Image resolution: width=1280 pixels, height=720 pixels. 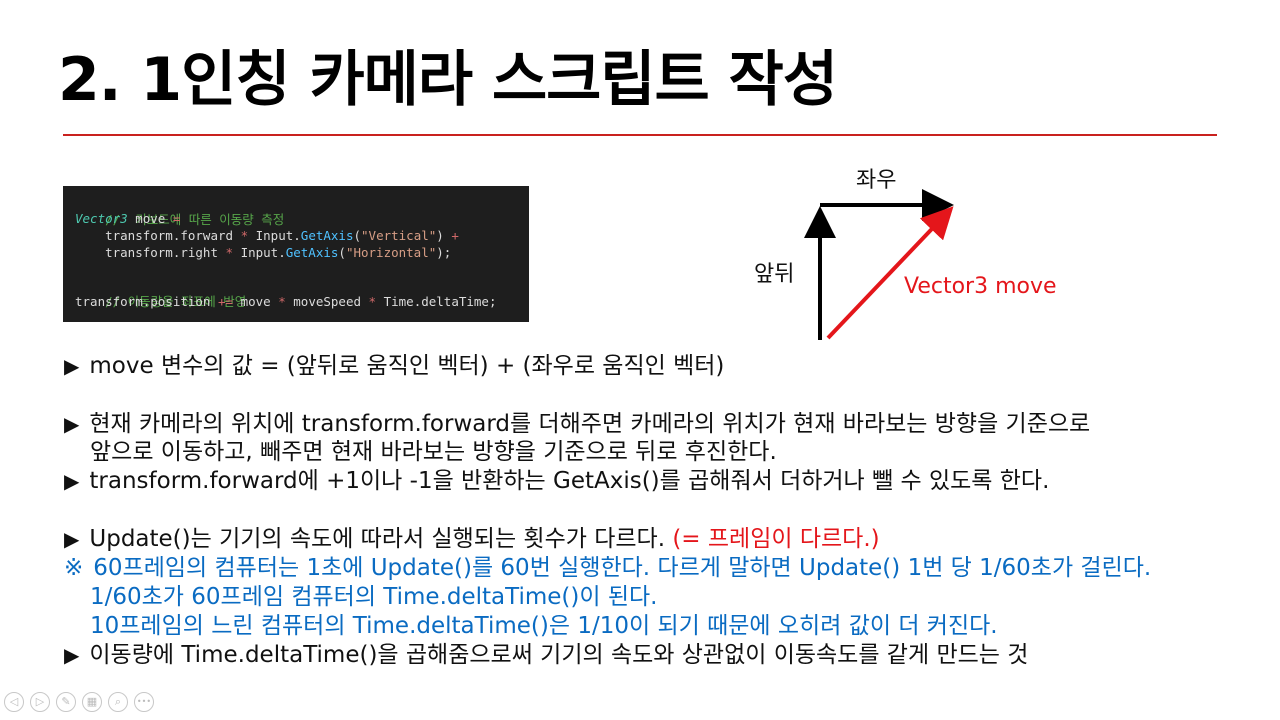 I want to click on code-string: "Vertical", so click(x=399, y=235).